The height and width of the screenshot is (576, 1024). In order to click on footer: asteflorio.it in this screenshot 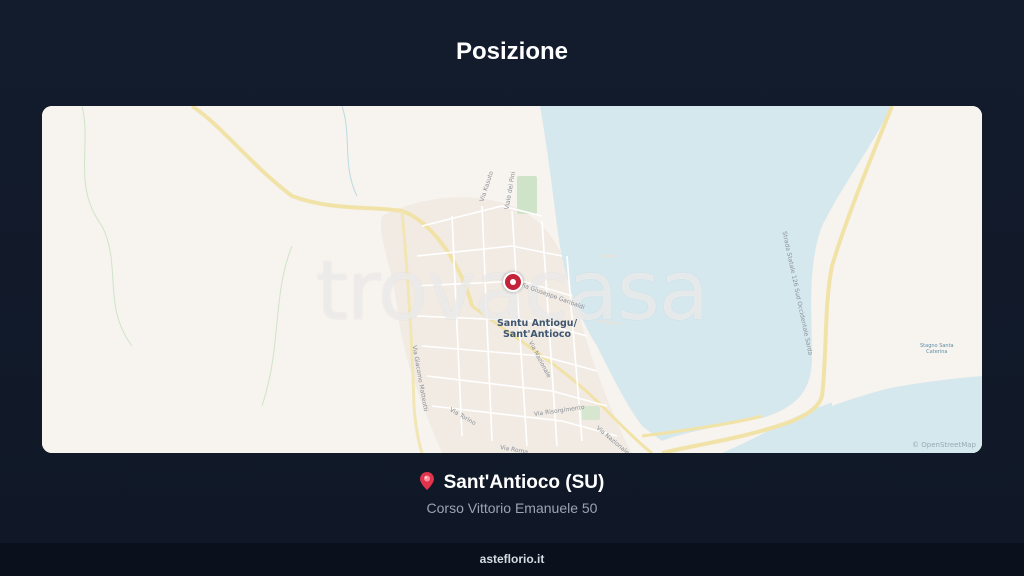, I will do `click(512, 559)`.